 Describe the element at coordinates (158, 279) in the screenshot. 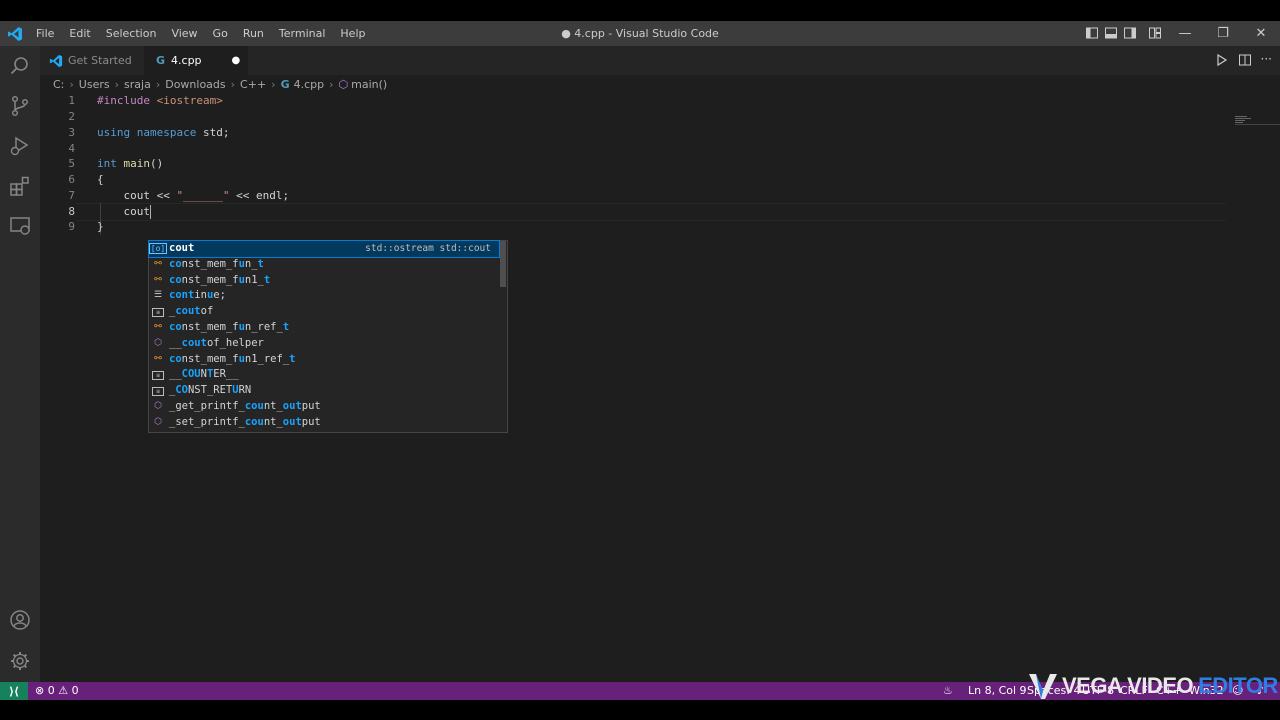

I see `class-icon: ⚯` at that location.